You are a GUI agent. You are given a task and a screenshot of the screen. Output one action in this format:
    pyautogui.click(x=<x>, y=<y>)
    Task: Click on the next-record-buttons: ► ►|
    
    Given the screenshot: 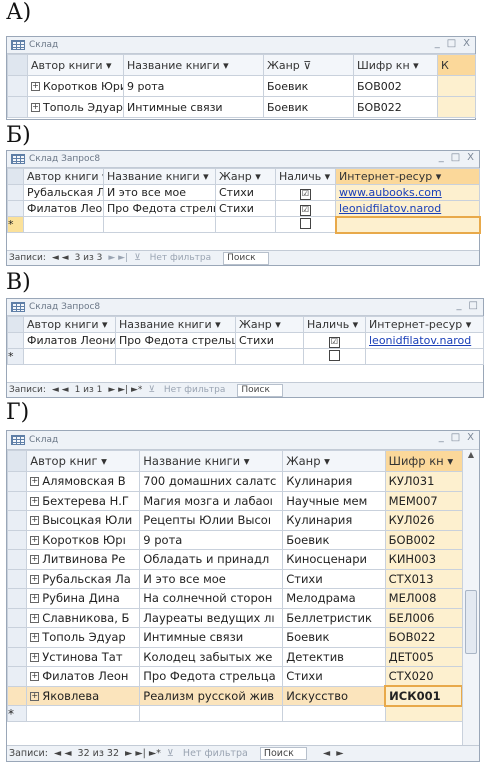 What is the action you would take?
    pyautogui.click(x=118, y=258)
    